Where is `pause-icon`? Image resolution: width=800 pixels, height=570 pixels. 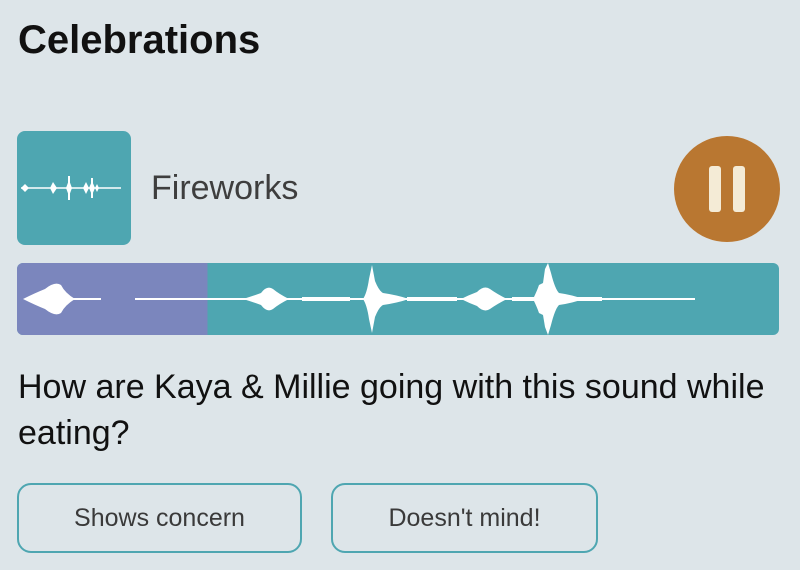
pause-icon is located at coordinates (727, 189).